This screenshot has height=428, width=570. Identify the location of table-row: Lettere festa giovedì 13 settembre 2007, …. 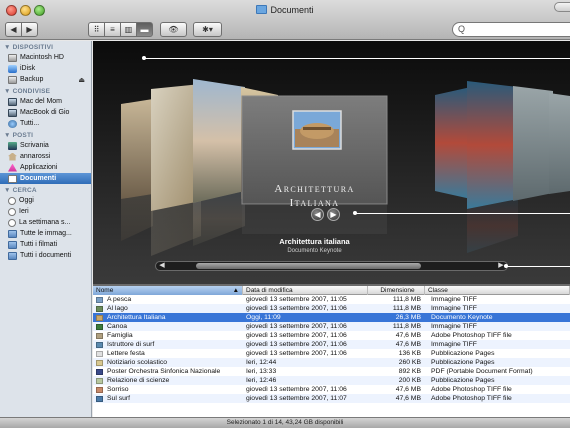
(331, 353).